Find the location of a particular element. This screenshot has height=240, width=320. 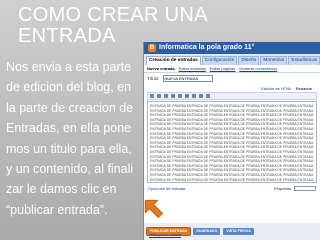

bold-icon is located at coordinates (166, 96).